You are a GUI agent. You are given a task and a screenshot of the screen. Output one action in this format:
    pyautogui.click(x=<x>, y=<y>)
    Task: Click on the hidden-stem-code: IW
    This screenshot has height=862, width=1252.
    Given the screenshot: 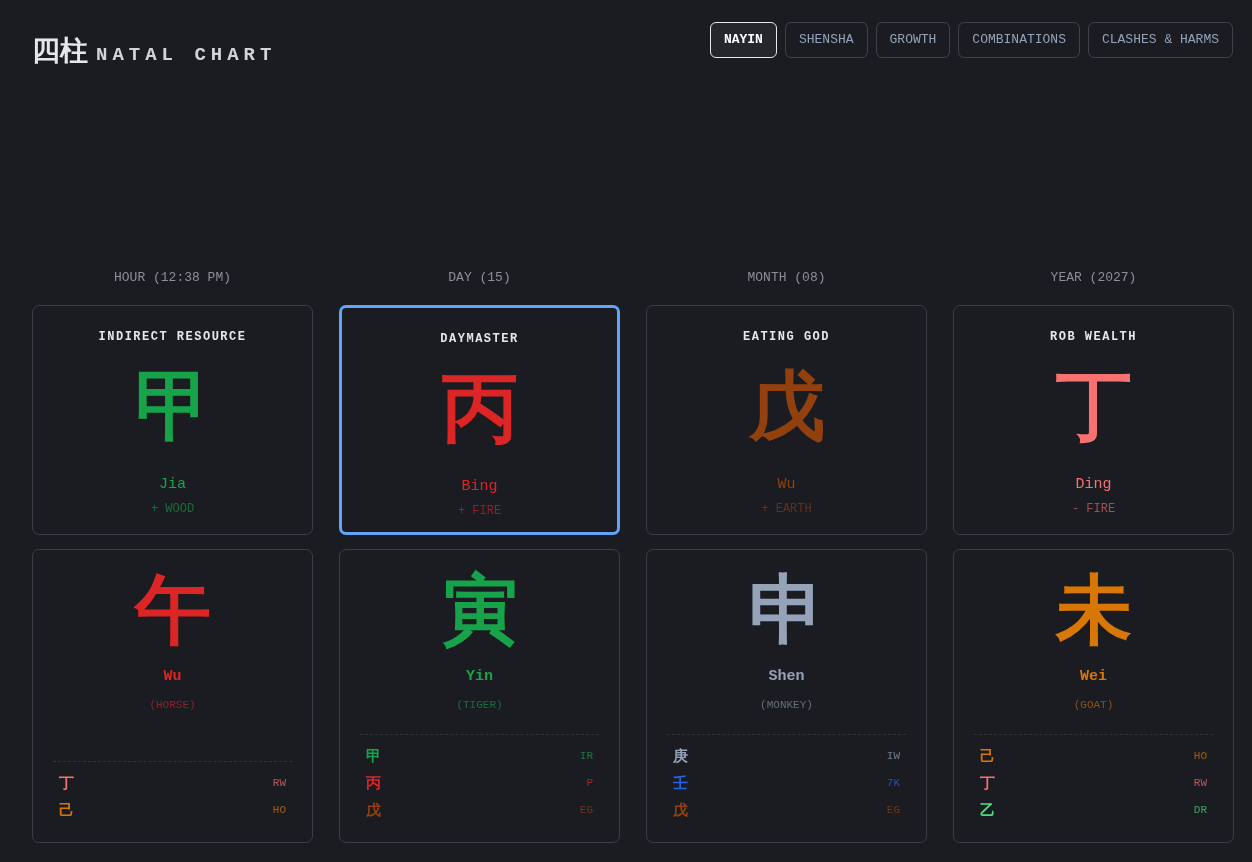 What is the action you would take?
    pyautogui.click(x=893, y=756)
    